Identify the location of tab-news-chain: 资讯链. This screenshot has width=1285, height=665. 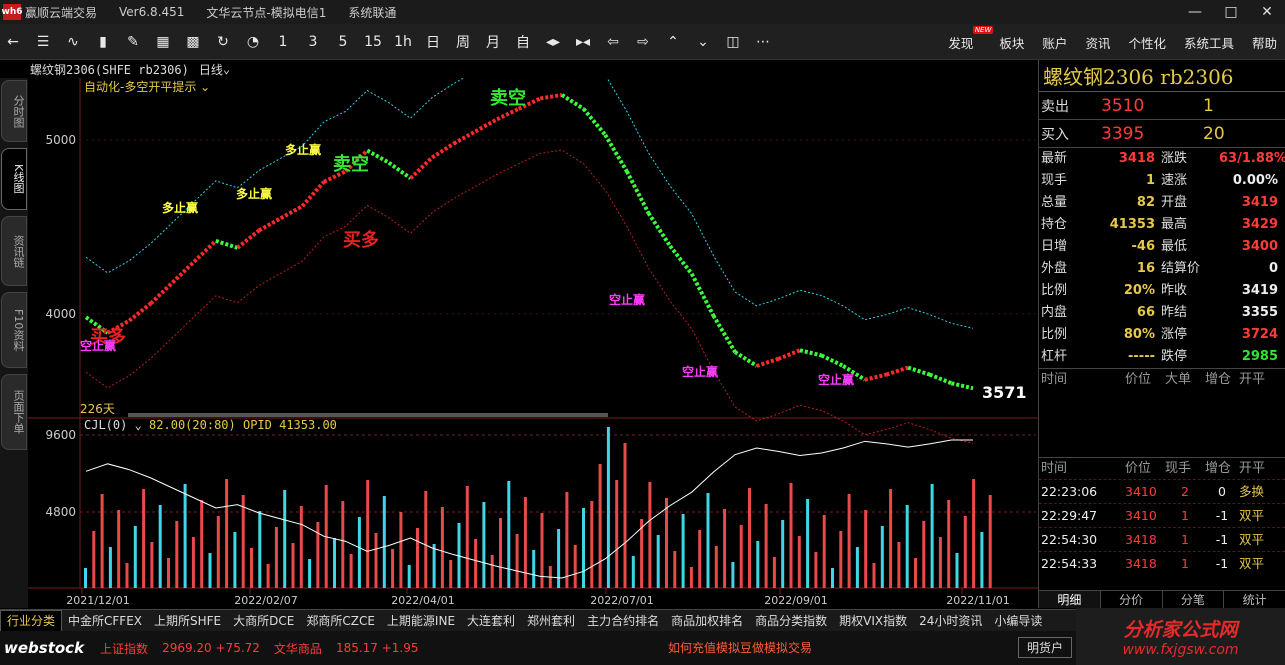
(14, 251).